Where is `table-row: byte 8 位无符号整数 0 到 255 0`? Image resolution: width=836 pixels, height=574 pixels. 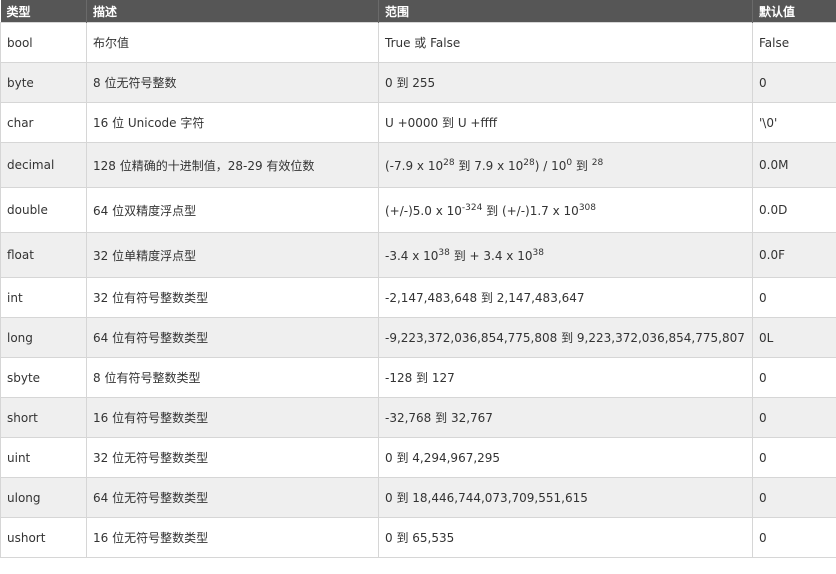
table-row: byte 8 位无符号整数 0 到 255 0 is located at coordinates (418, 82).